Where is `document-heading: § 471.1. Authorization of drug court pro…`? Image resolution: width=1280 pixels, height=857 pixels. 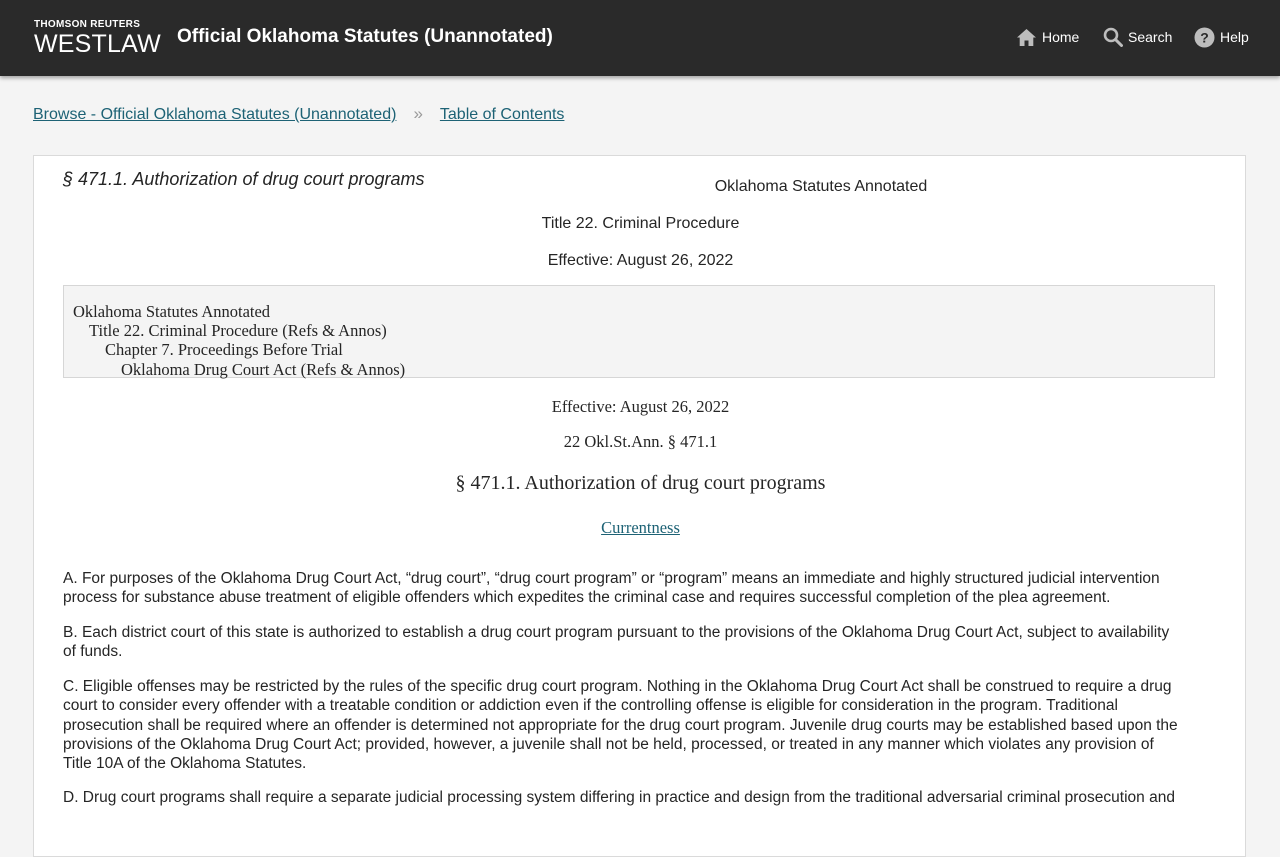 document-heading: § 471.1. Authorization of drug court pro… is located at coordinates (244, 179).